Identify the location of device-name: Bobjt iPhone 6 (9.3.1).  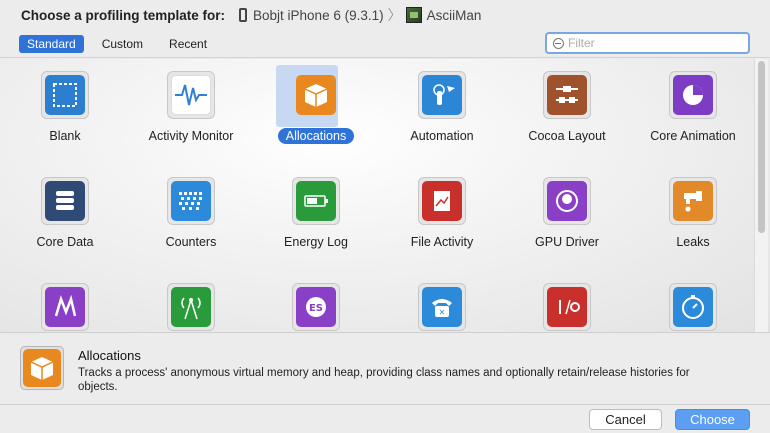
(318, 15).